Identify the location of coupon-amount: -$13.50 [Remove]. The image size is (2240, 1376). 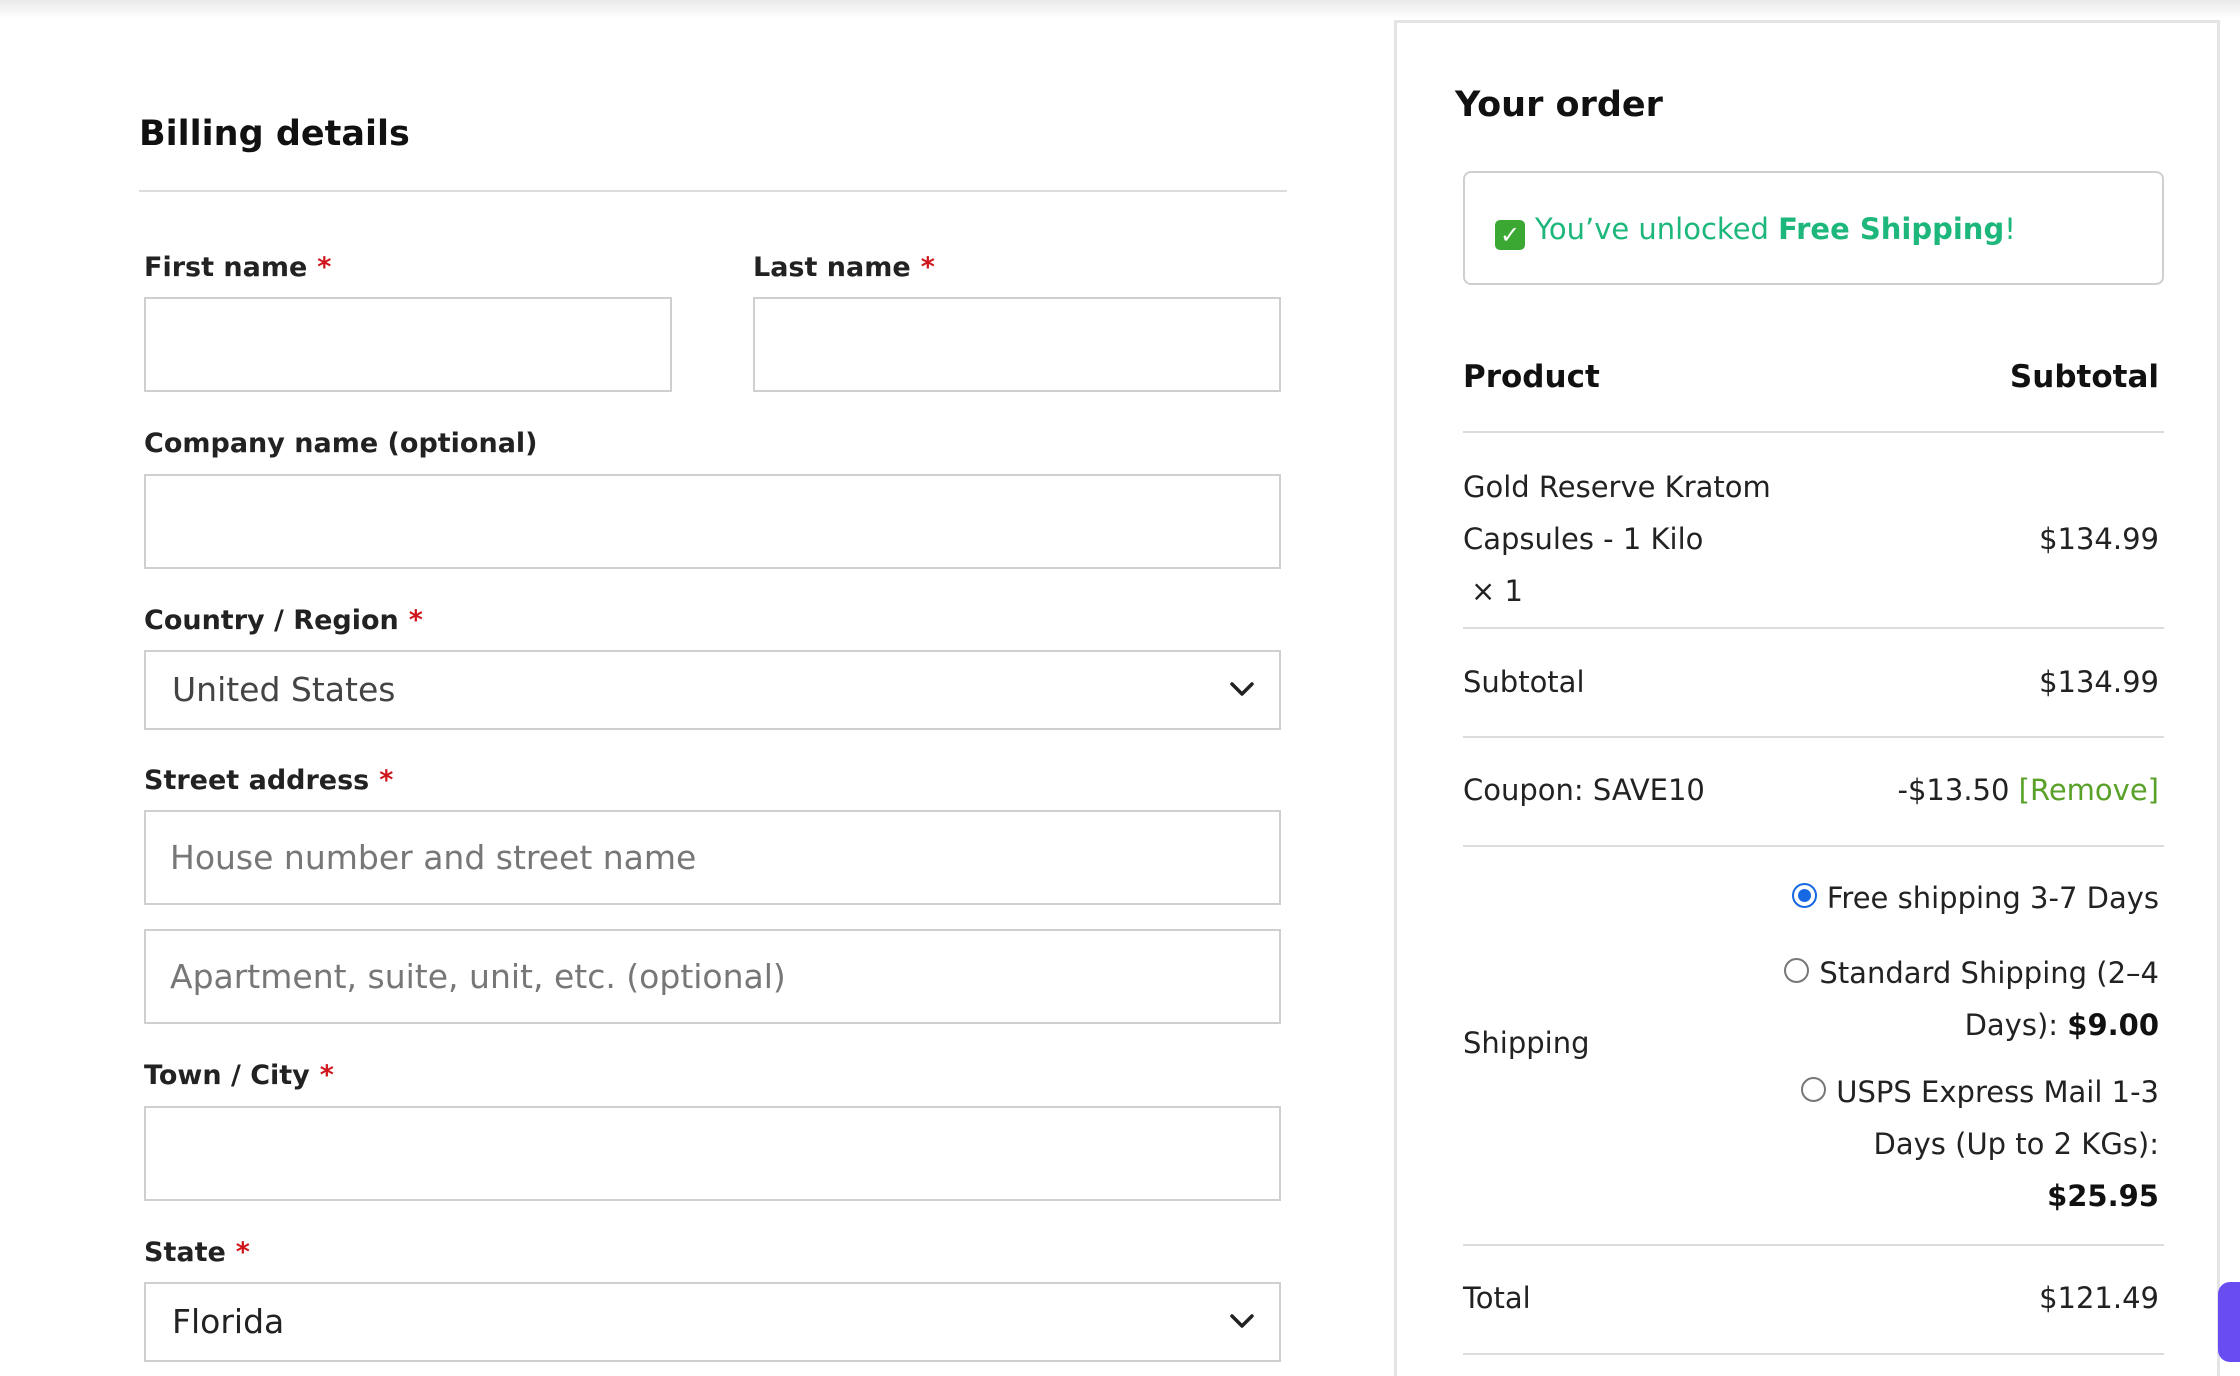
(2028, 790).